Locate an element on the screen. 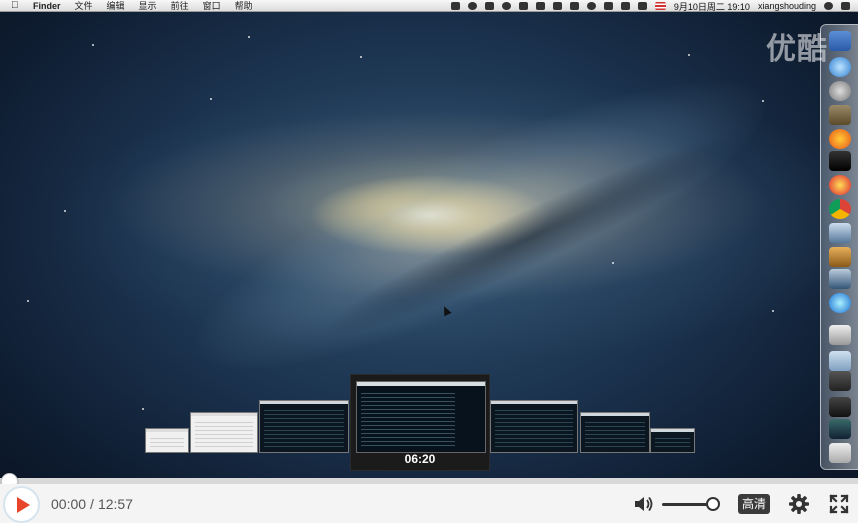 Image resolution: width=858 pixels, height=523 pixels. menu-file: 文件 is located at coordinates (84, 6).